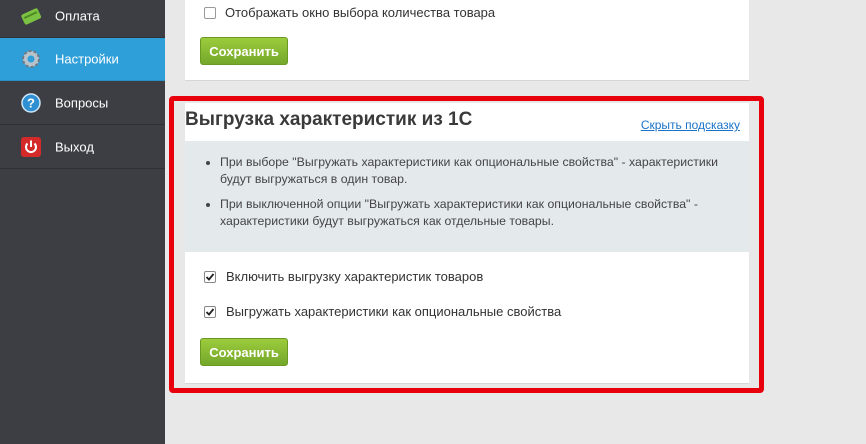 This screenshot has height=444, width=866. I want to click on sidebar-item-label: Оплата, so click(77, 16).